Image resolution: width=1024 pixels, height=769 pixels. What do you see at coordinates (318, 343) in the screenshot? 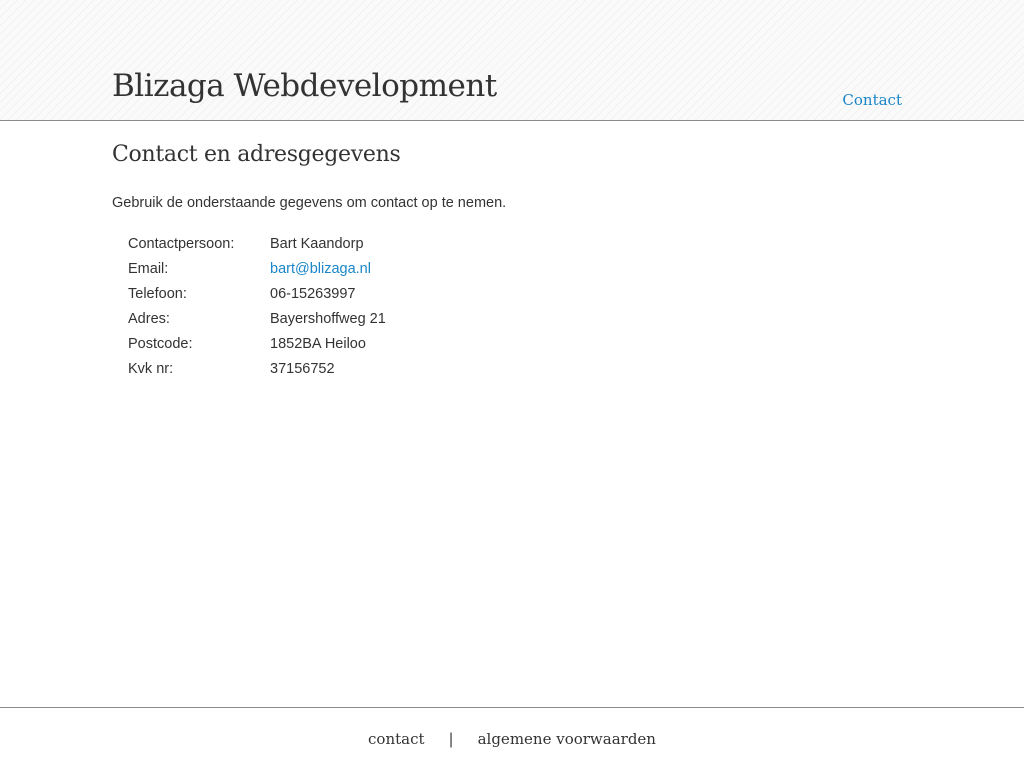
I see `postcode-value: 1852BA Heiloo` at bounding box center [318, 343].